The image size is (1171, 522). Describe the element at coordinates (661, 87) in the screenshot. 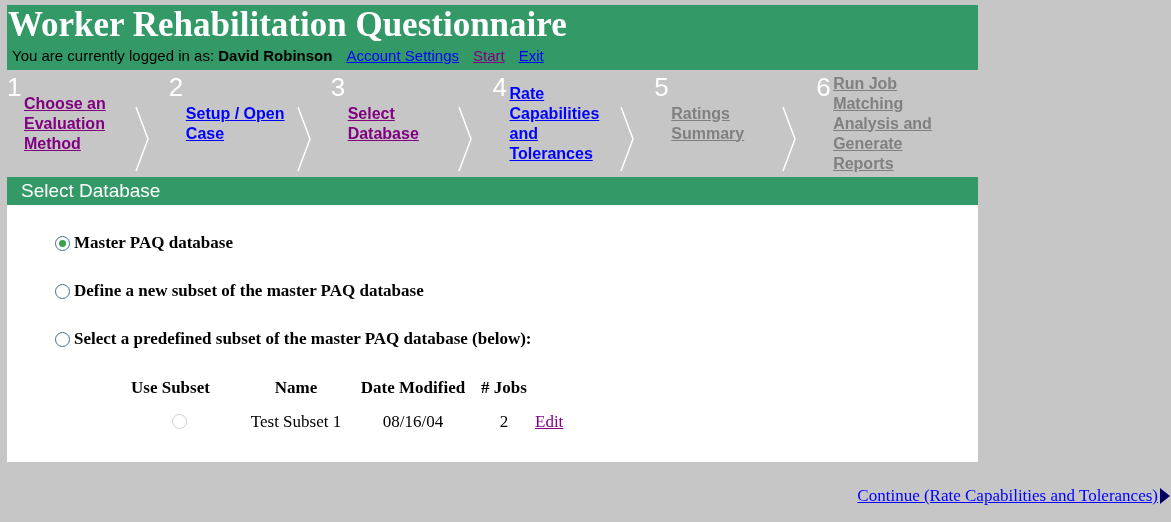

I see `step-number: 5` at that location.